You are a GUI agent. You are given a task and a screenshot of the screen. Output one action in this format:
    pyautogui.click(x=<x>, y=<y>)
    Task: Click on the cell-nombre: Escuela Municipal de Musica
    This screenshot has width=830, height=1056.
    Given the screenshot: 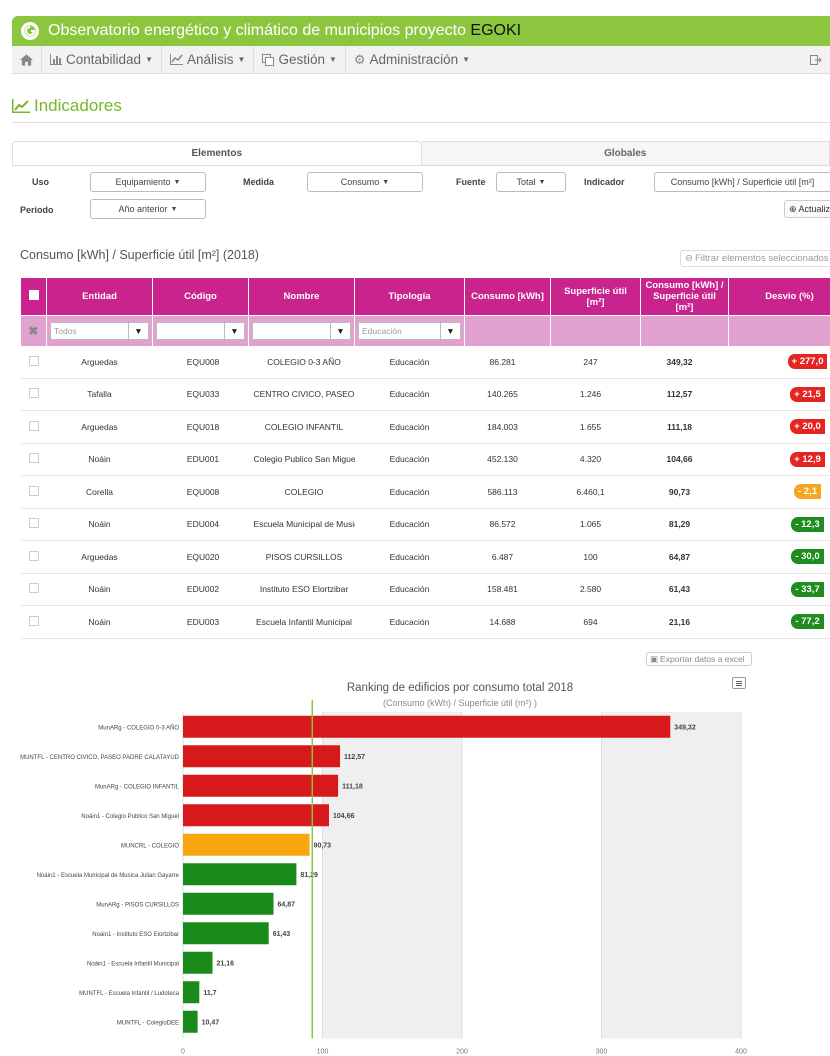 What is the action you would take?
    pyautogui.click(x=301, y=524)
    